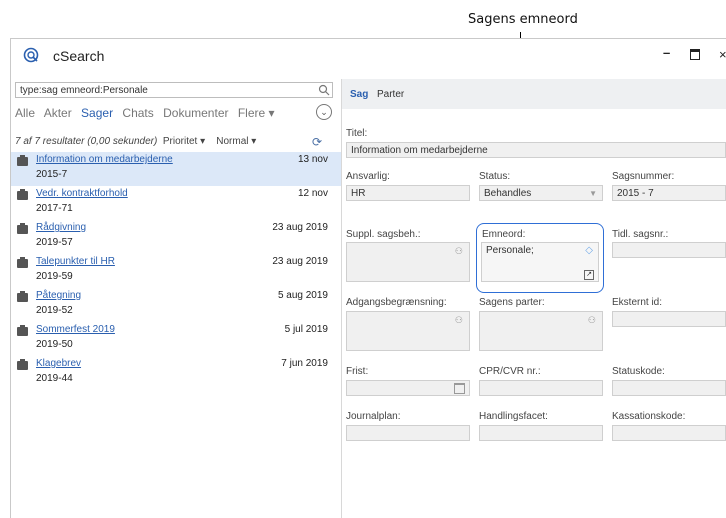 The image size is (726, 518). Describe the element at coordinates (184, 141) in the screenshot. I see `priority-dropdown: Prioritet ▾` at that location.